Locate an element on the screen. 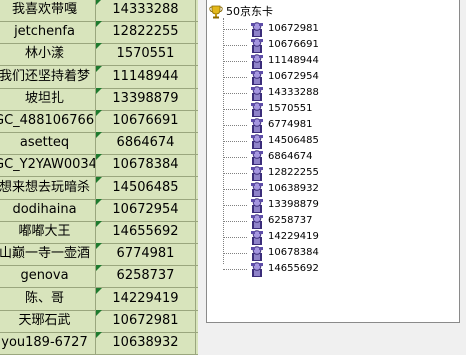 The image size is (466, 355). tree-item: 11148944 is located at coordinates (271, 61).